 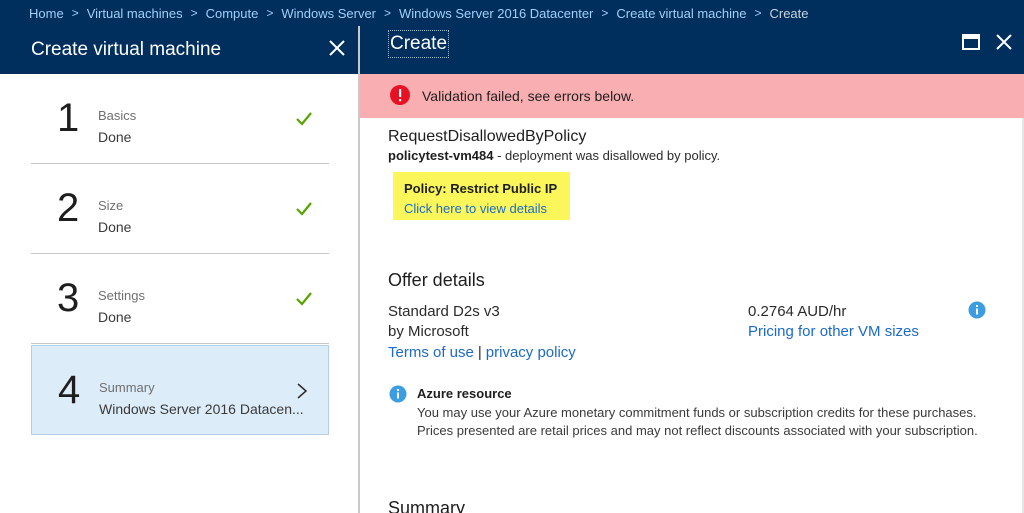 I want to click on right-blade-title: Create, so click(x=419, y=44).